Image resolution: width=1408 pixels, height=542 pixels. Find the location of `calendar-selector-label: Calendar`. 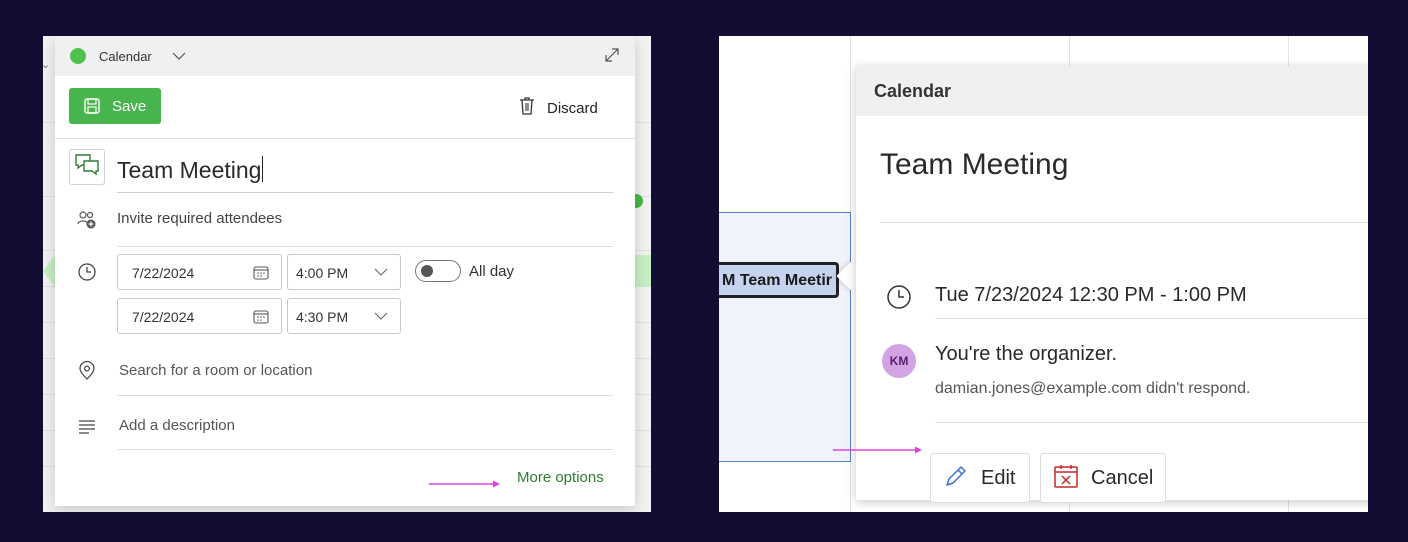

calendar-selector-label: Calendar is located at coordinates (125, 56).